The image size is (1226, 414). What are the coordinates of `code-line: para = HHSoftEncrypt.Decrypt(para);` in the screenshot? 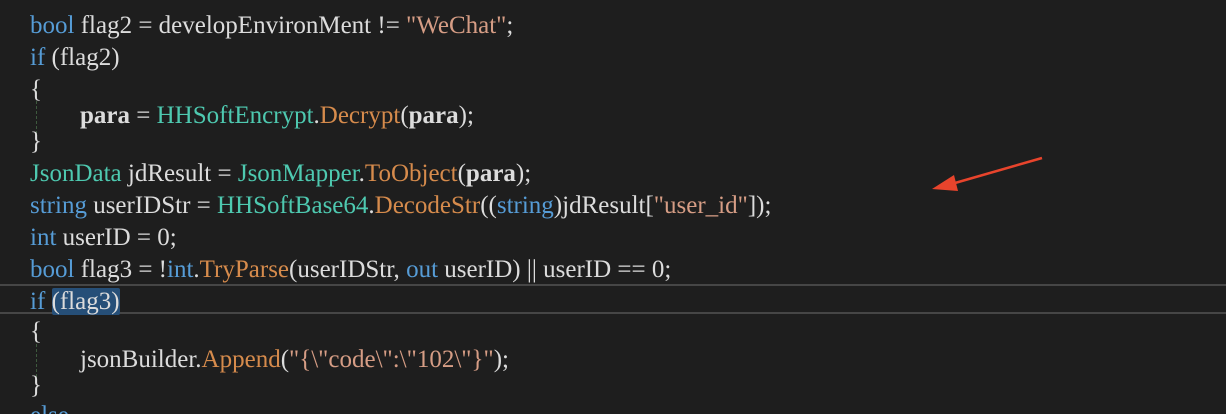 It's located at (277, 116).